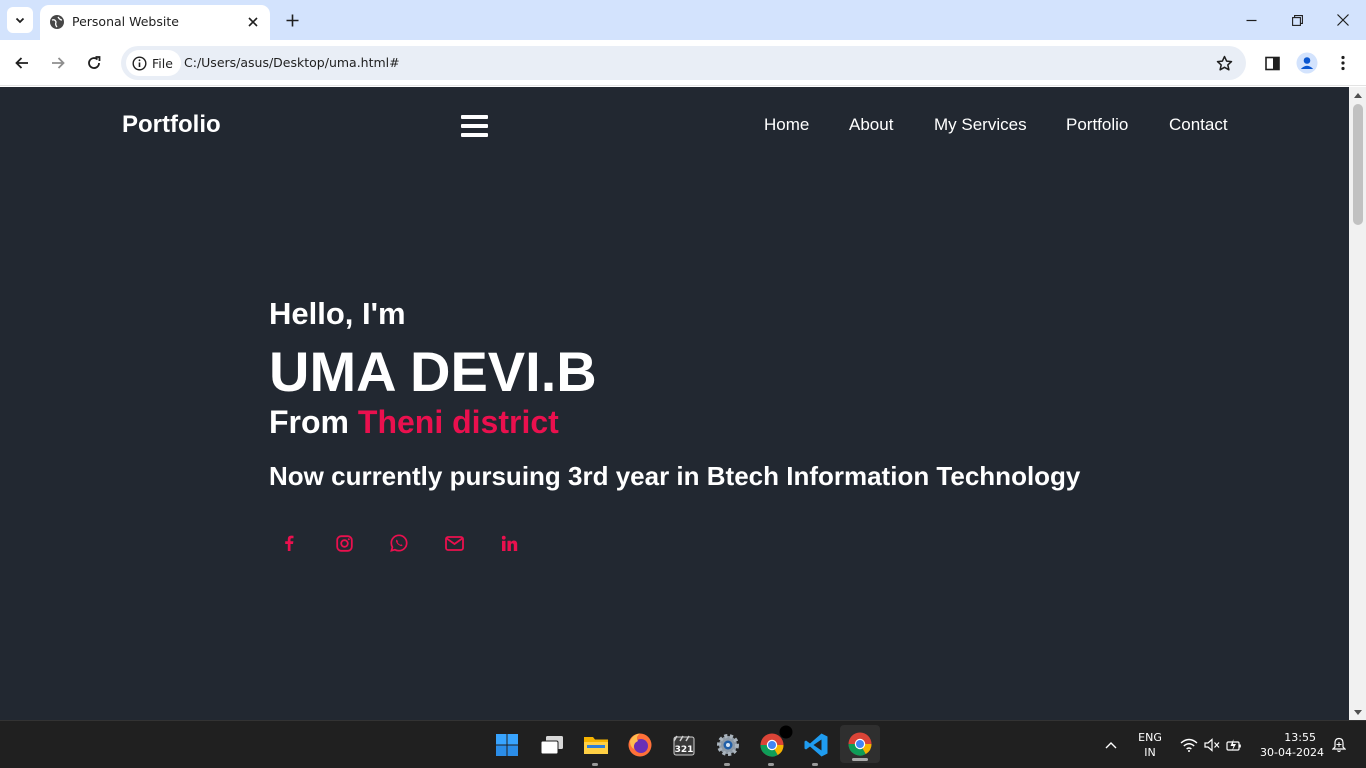 This screenshot has height=768, width=1366. I want to click on profile-button, so click(1307, 63).